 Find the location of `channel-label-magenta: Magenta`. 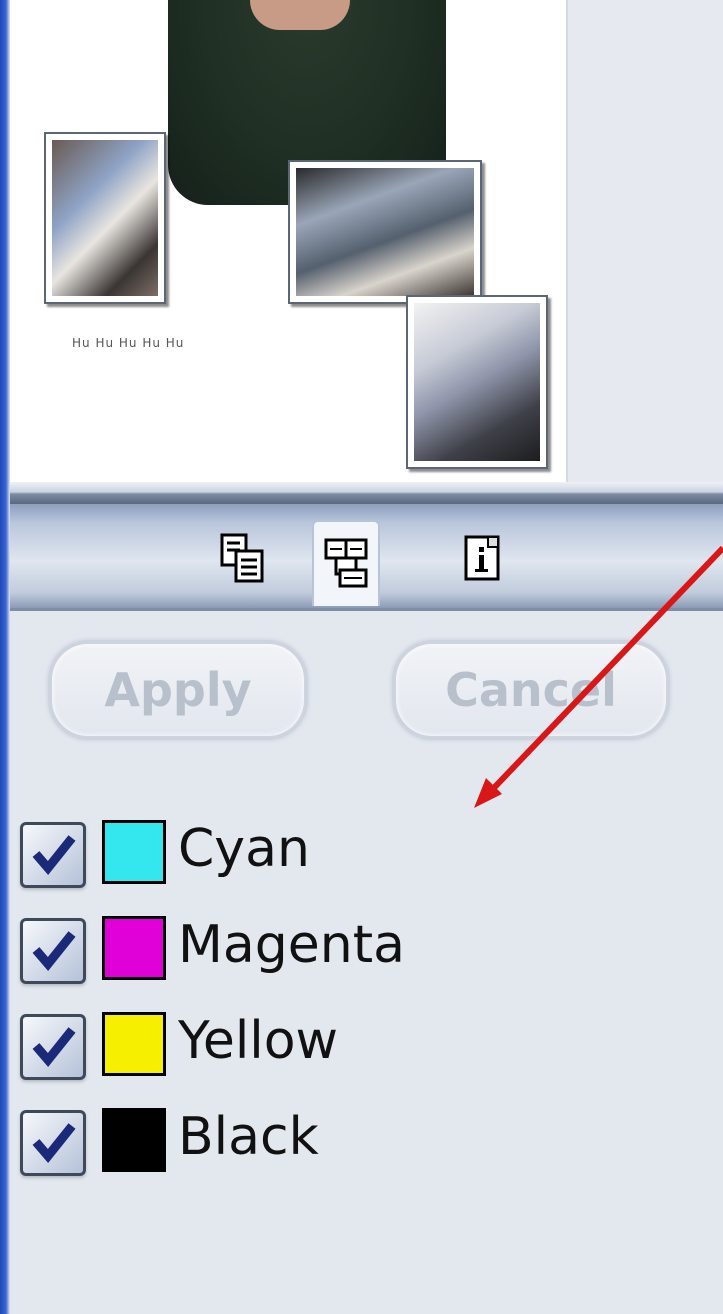

channel-label-magenta: Magenta is located at coordinates (291, 945).